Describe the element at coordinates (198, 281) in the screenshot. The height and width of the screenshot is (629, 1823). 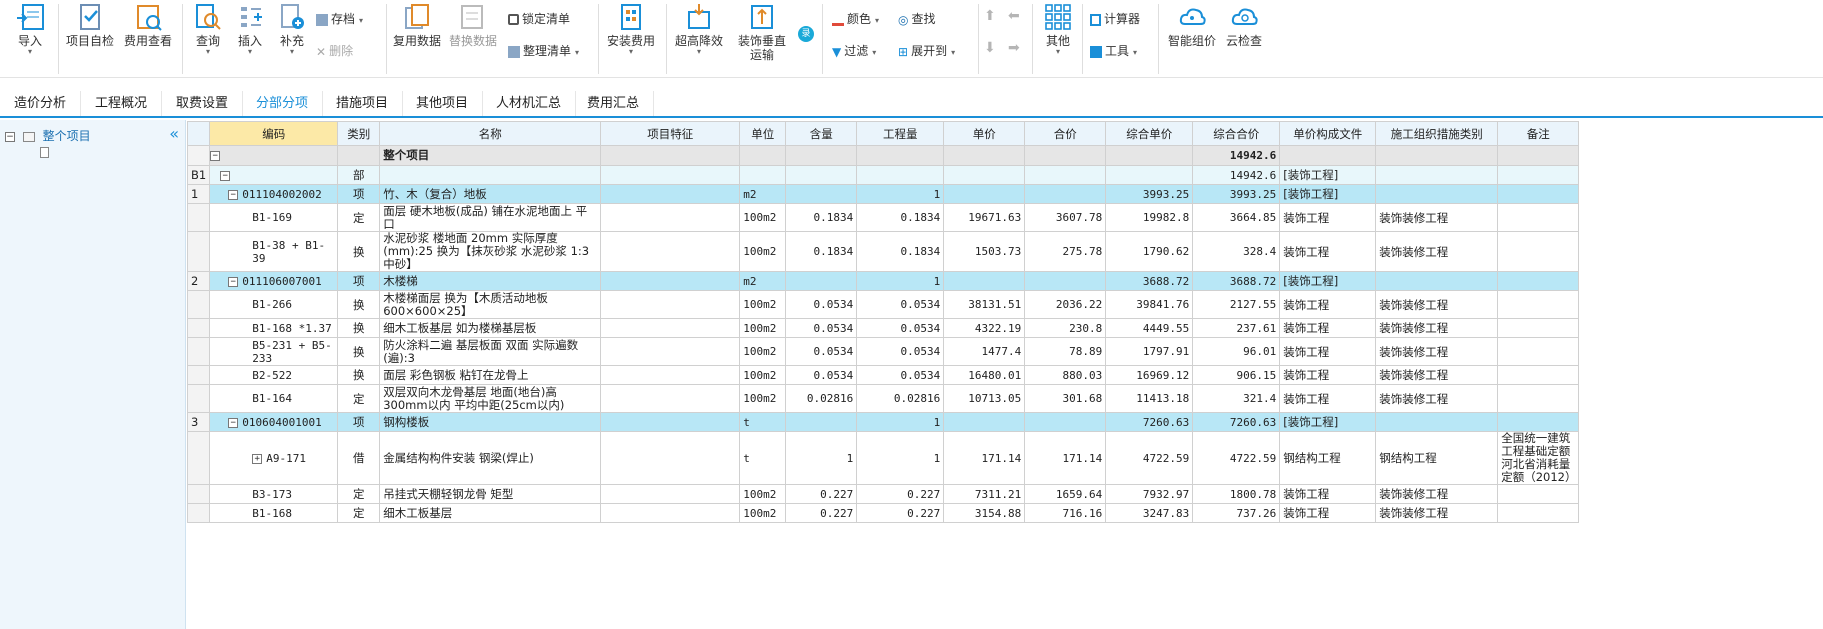
I see `row-number-cell: 2` at that location.